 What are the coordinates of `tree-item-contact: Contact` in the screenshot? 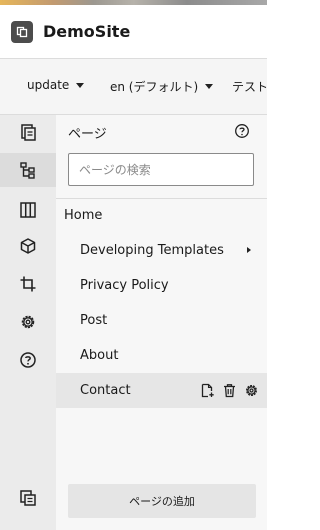 It's located at (161, 390).